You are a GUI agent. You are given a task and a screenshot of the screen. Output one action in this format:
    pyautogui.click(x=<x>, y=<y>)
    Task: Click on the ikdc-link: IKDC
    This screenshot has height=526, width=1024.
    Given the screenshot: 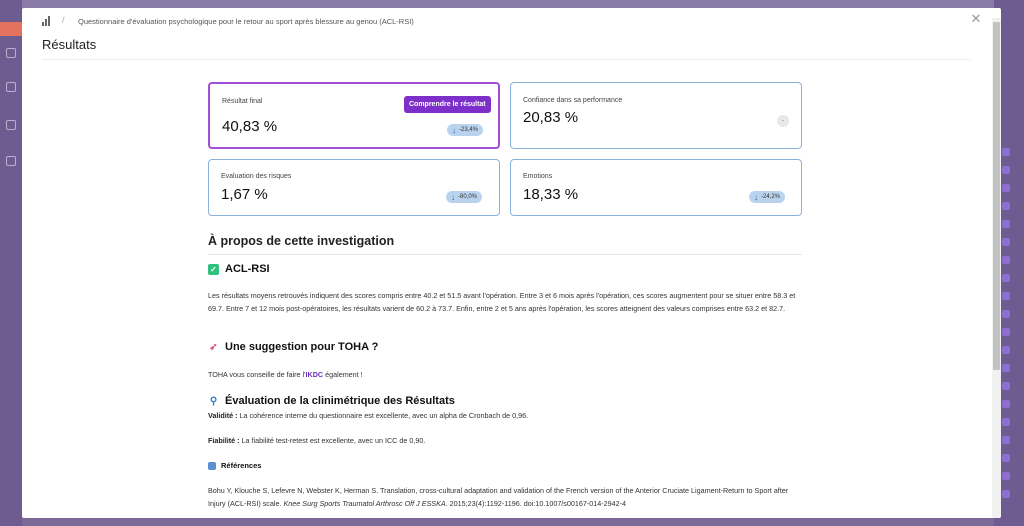 What is the action you would take?
    pyautogui.click(x=315, y=374)
    